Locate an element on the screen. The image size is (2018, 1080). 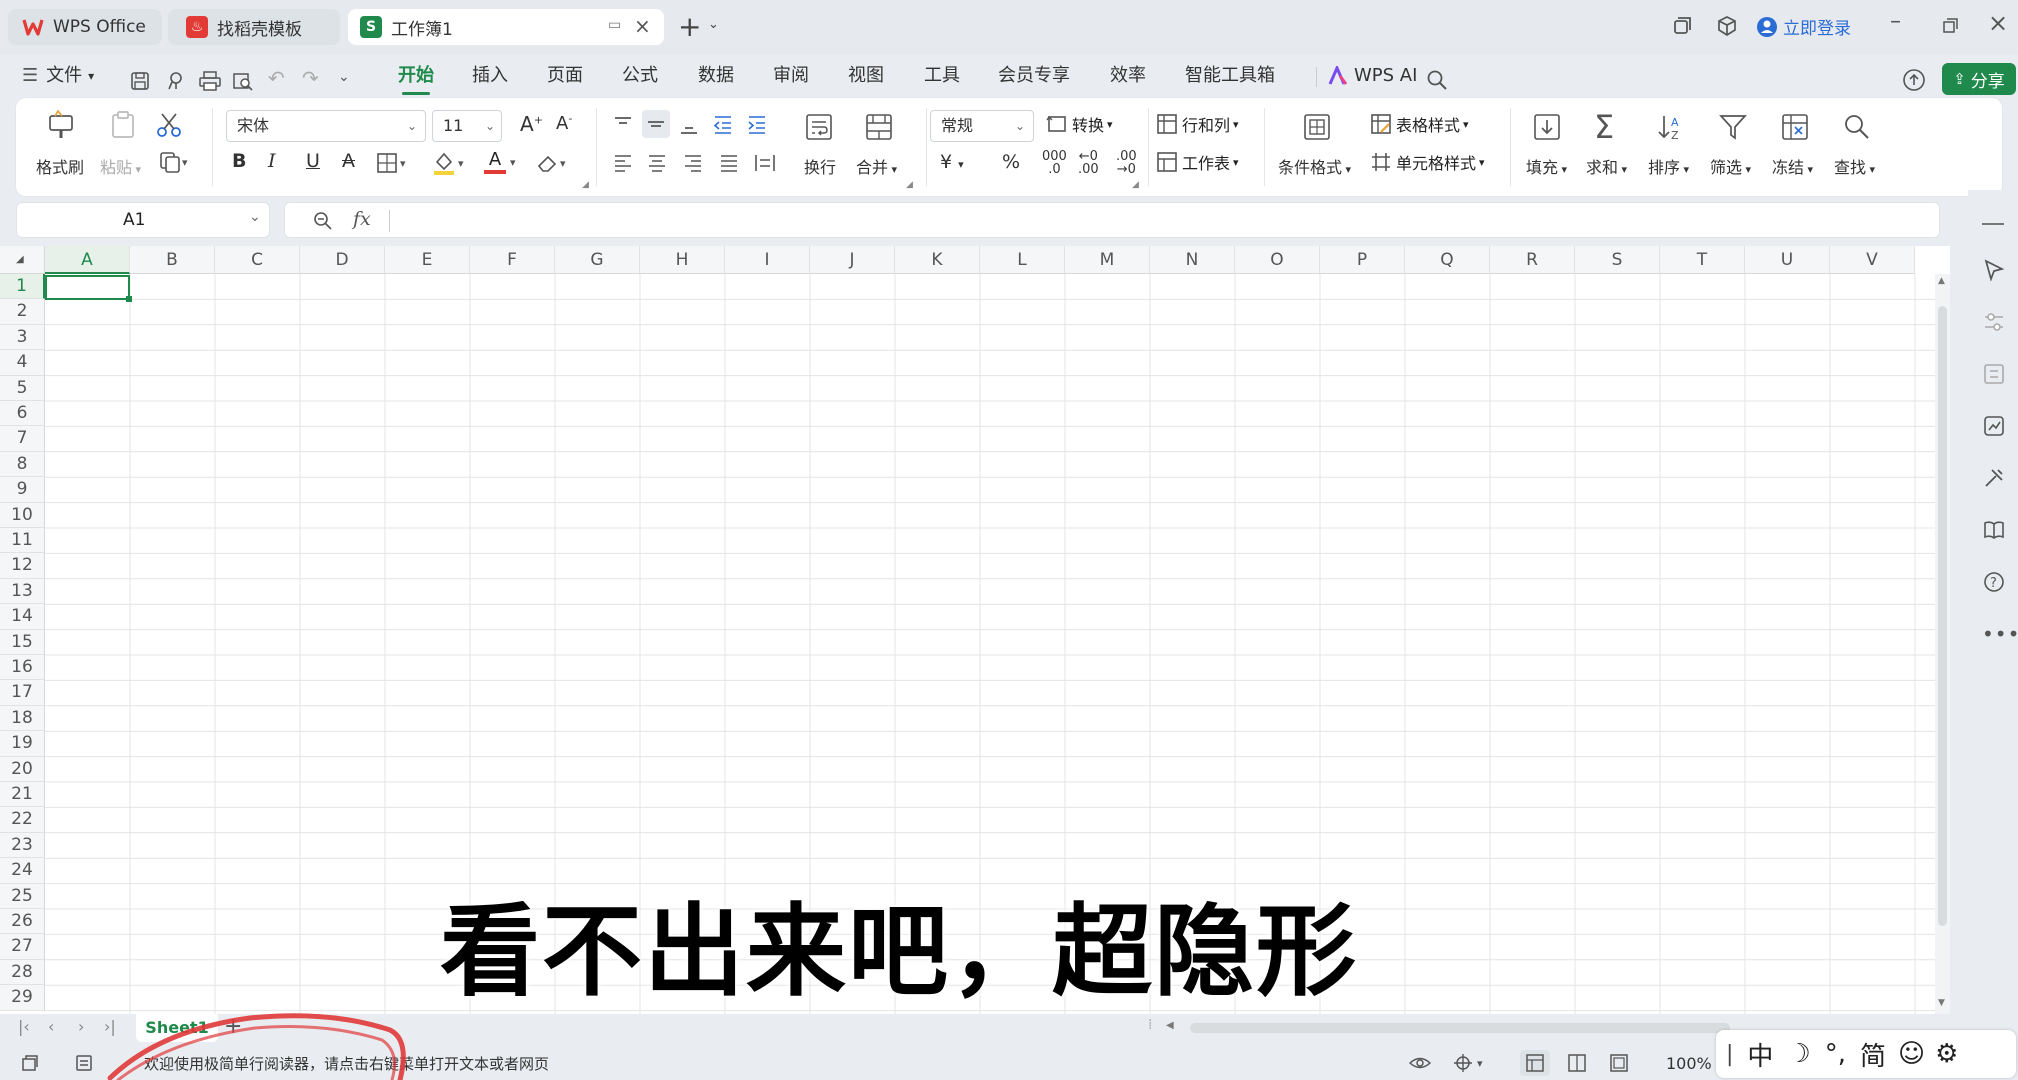
insert-function-button: fx is located at coordinates (362, 219).